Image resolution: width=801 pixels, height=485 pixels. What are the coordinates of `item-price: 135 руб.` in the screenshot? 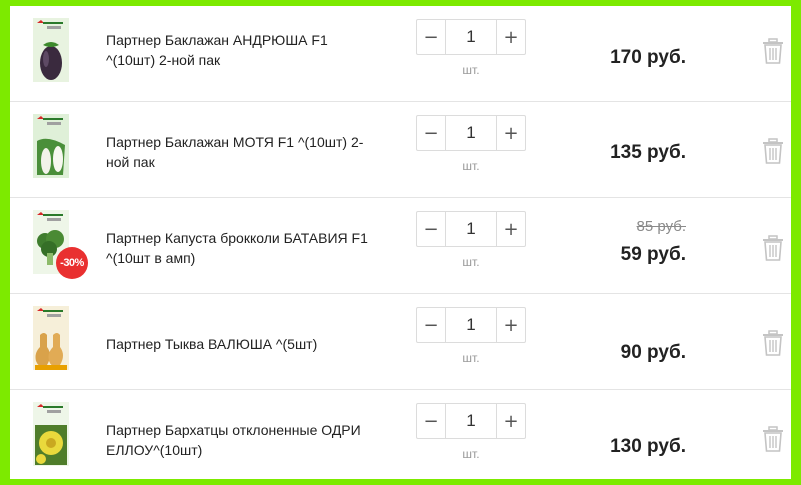 It's located at (648, 152).